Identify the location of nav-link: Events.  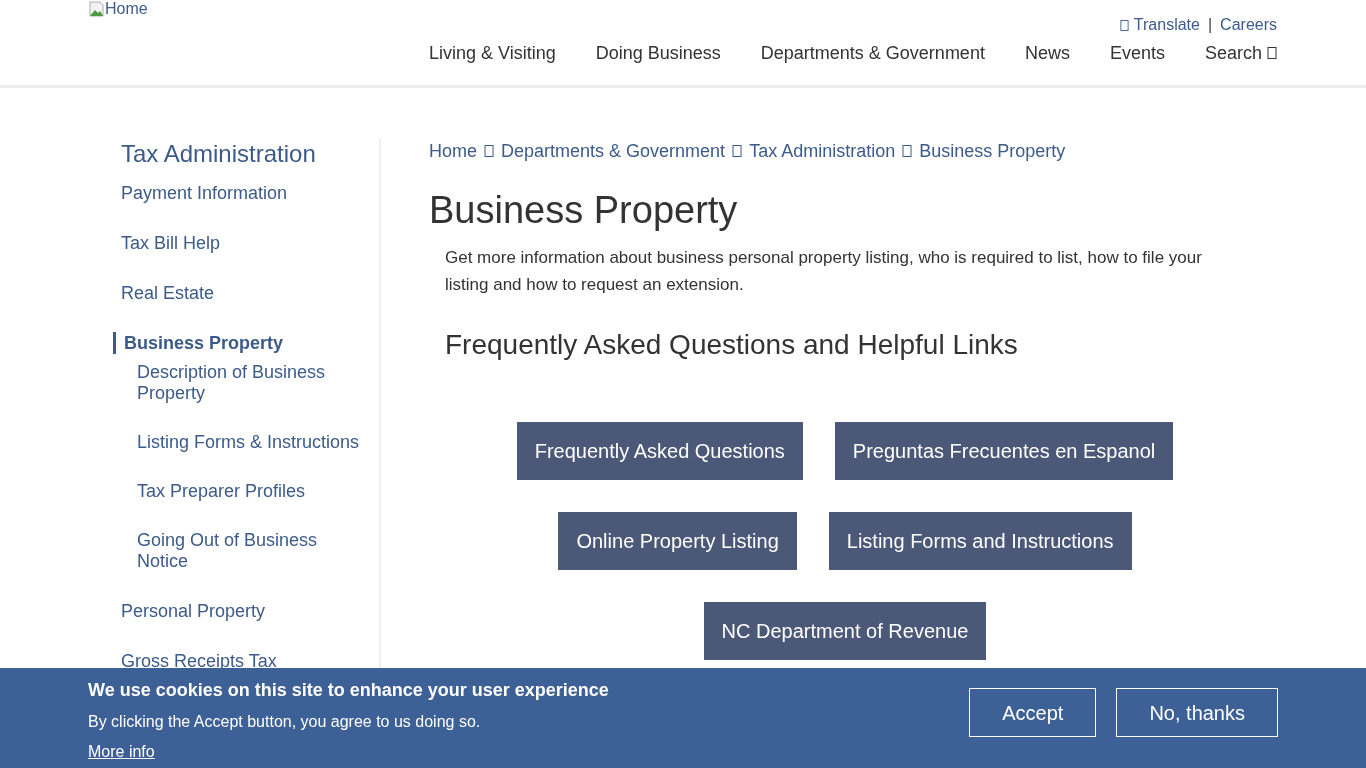
(1137, 53).